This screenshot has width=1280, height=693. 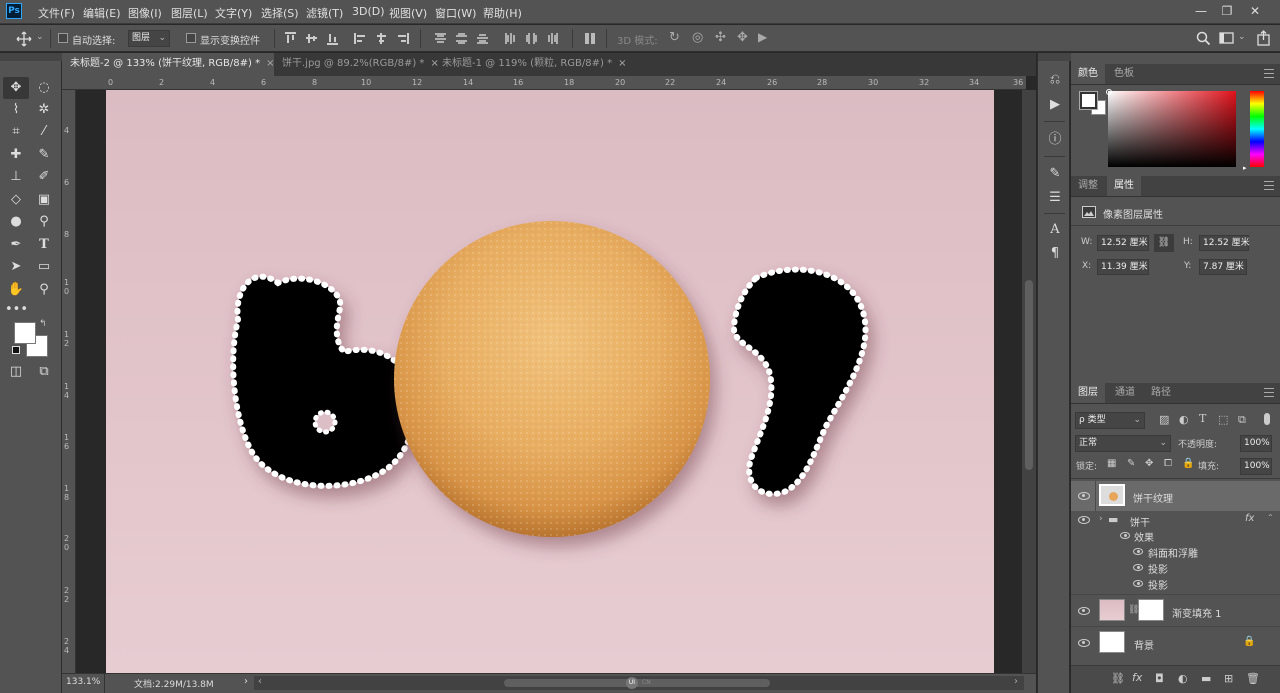 What do you see at coordinates (531, 38) in the screenshot?
I see `distribute-hcenter-icon` at bounding box center [531, 38].